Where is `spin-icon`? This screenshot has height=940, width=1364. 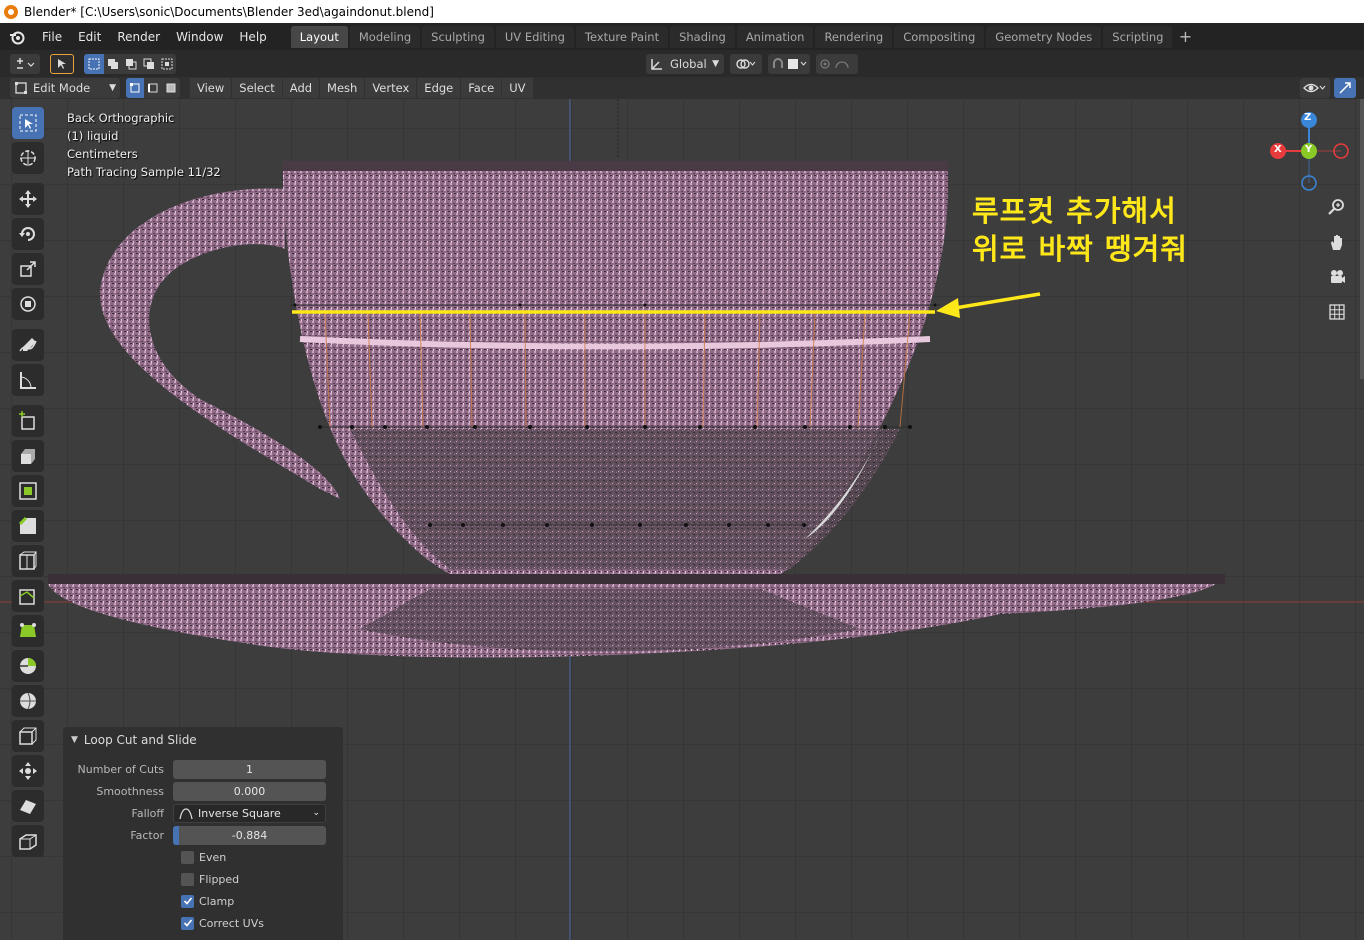 spin-icon is located at coordinates (28, 666).